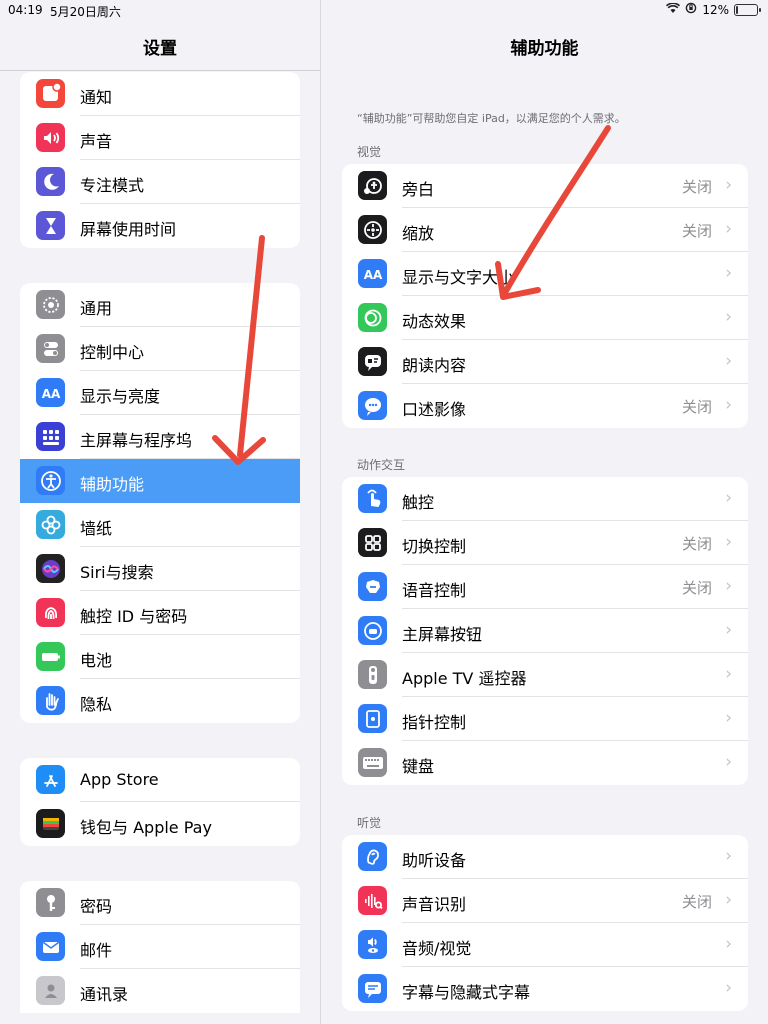 The width and height of the screenshot is (768, 1024). I want to click on sidebar-item: 邮件, so click(160, 947).